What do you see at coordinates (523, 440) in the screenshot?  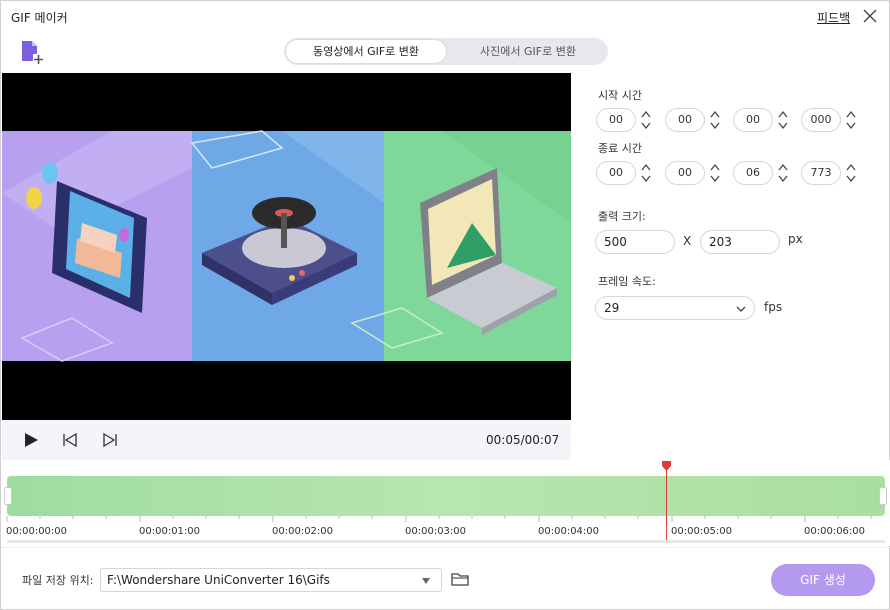 I see `playback-time: 00:05/00:07` at bounding box center [523, 440].